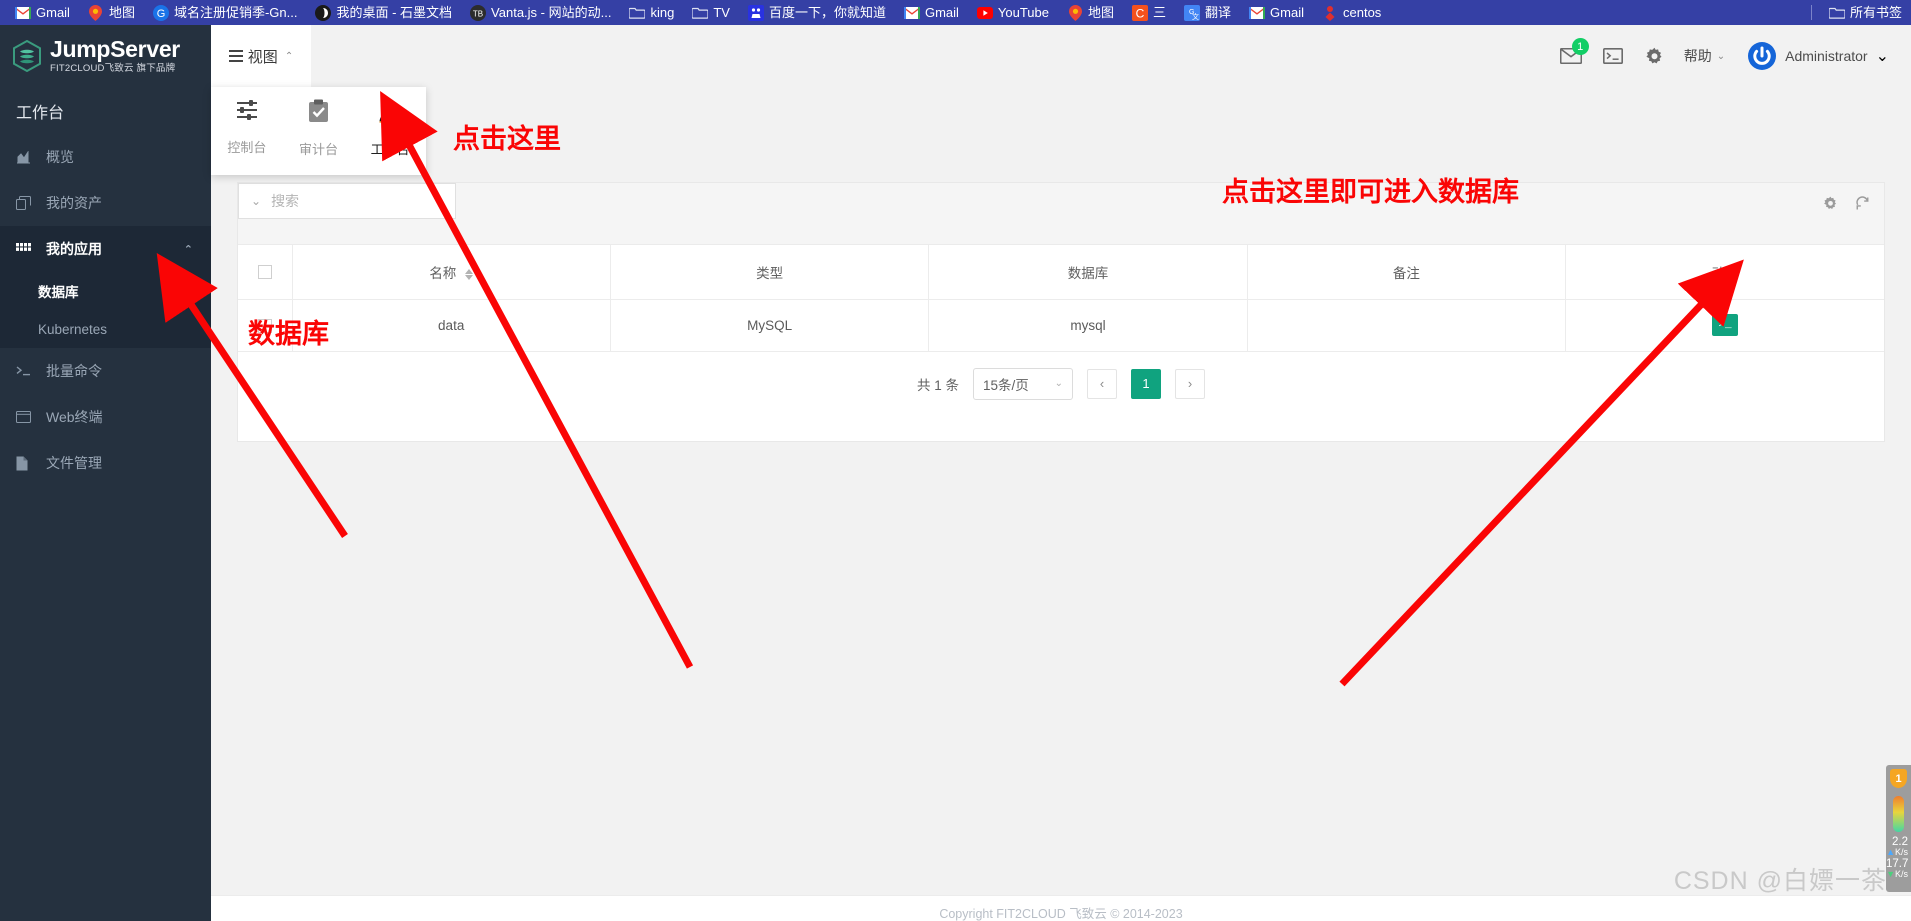 The image size is (1911, 921). What do you see at coordinates (74, 417) in the screenshot?
I see `sidebar-item-label: Web终端` at bounding box center [74, 417].